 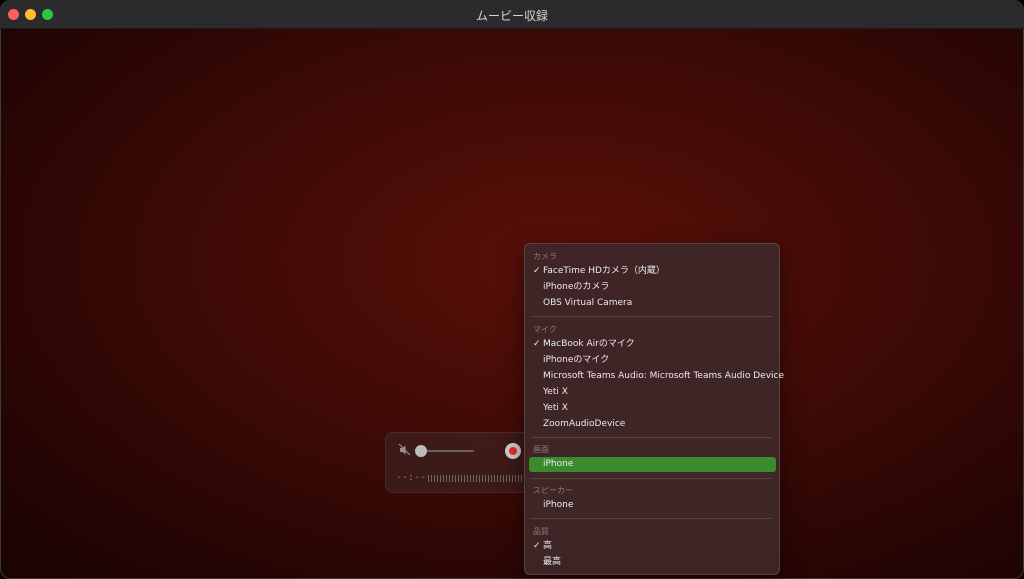 I want to click on menu-item-mic-zoom: ZoomAudioDevice, so click(x=652, y=424).